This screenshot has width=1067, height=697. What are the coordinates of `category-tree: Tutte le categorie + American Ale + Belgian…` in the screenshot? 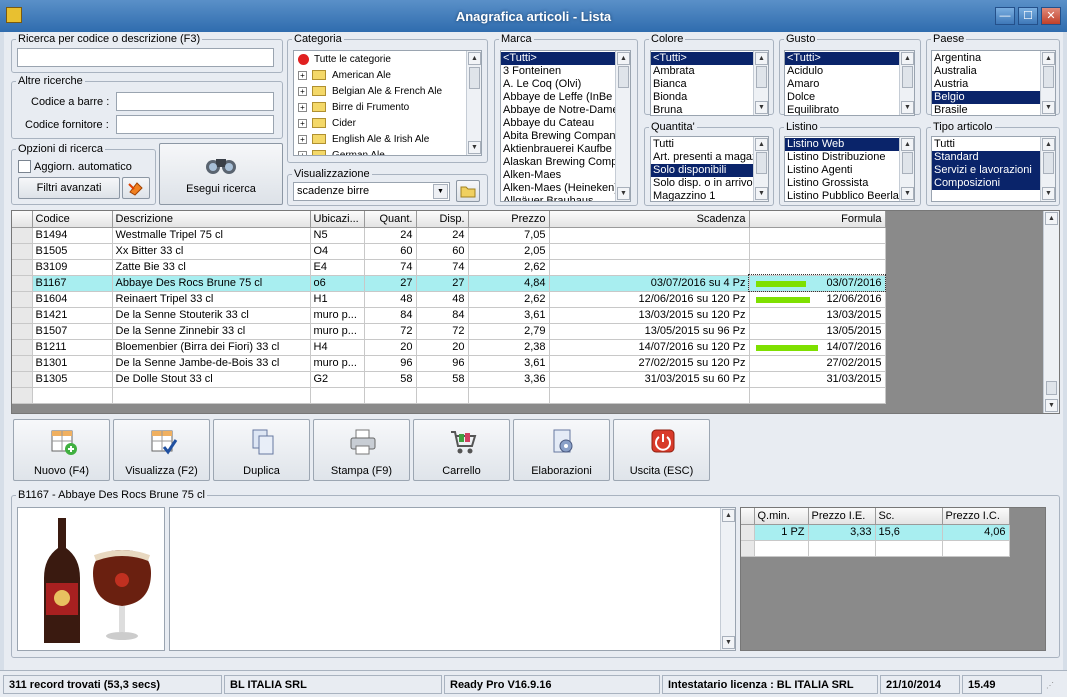 It's located at (387, 103).